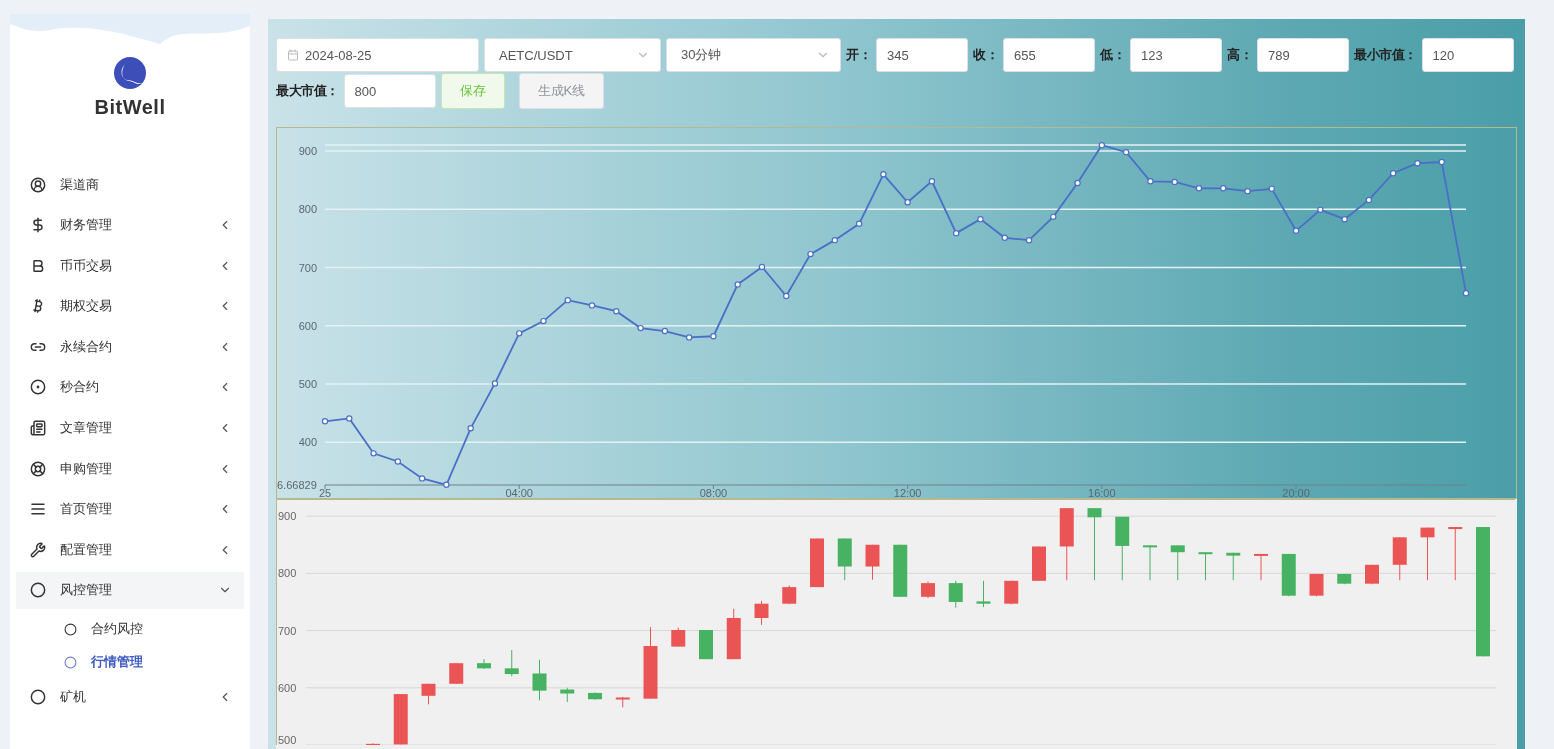 This screenshot has height=749, width=1554. Describe the element at coordinates (1239, 55) in the screenshot. I see `field-label: 高：` at that location.